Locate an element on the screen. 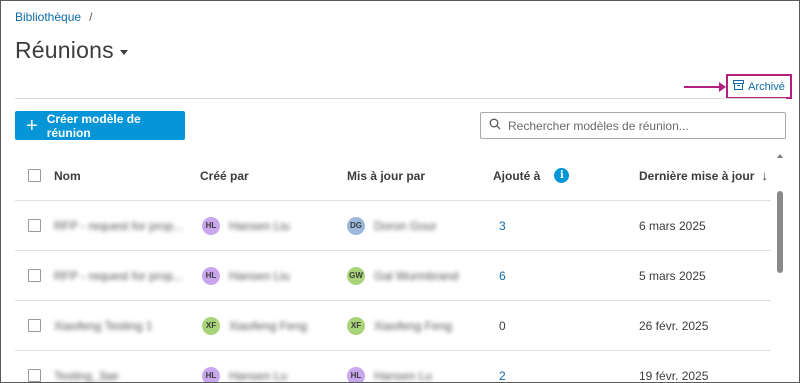  scroll-up-arrow-icon is located at coordinates (780, 156).